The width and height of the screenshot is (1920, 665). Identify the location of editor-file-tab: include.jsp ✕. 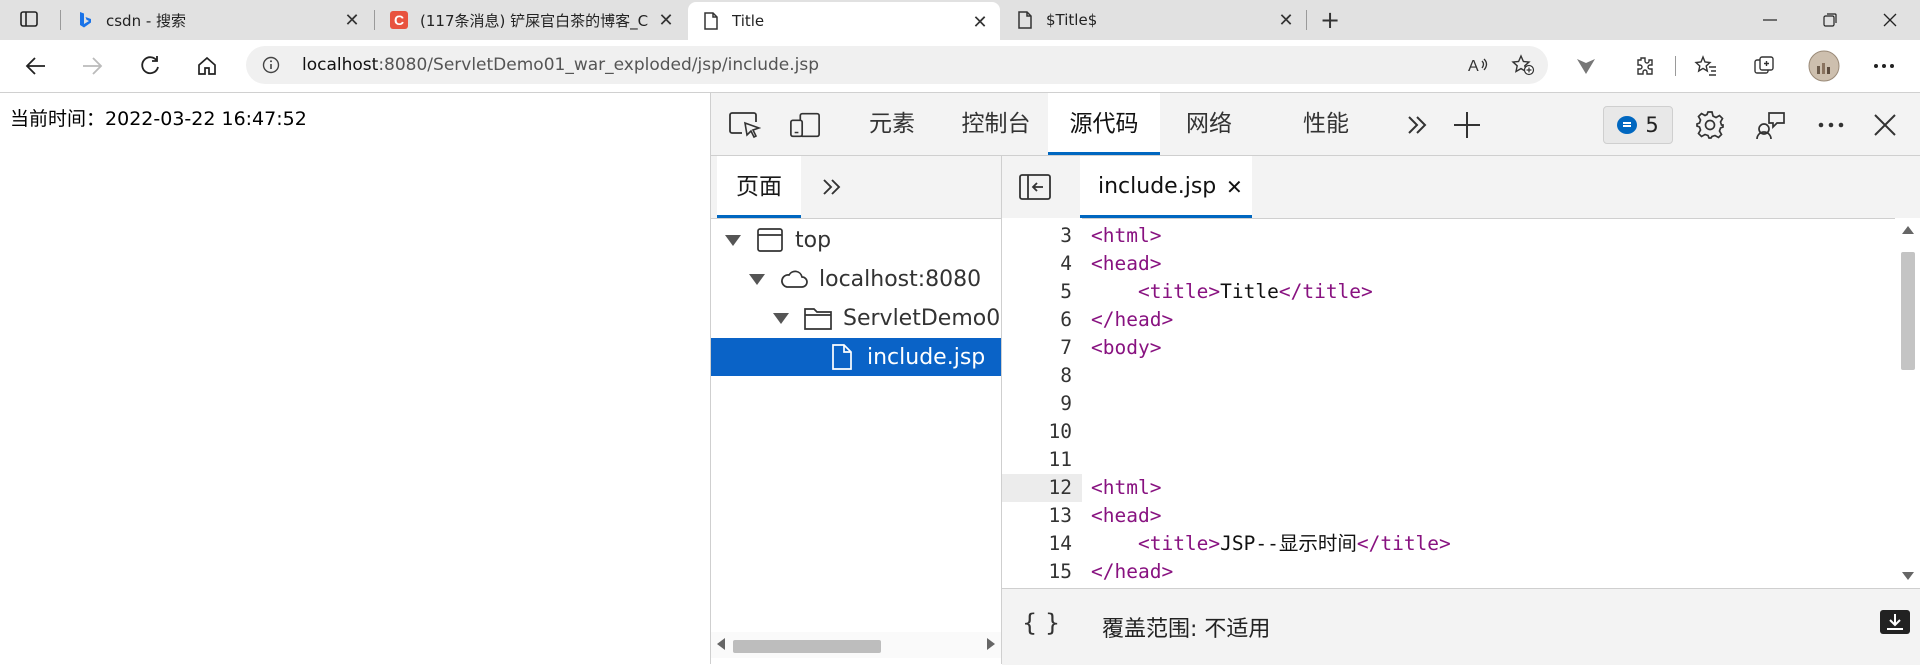
(1166, 187).